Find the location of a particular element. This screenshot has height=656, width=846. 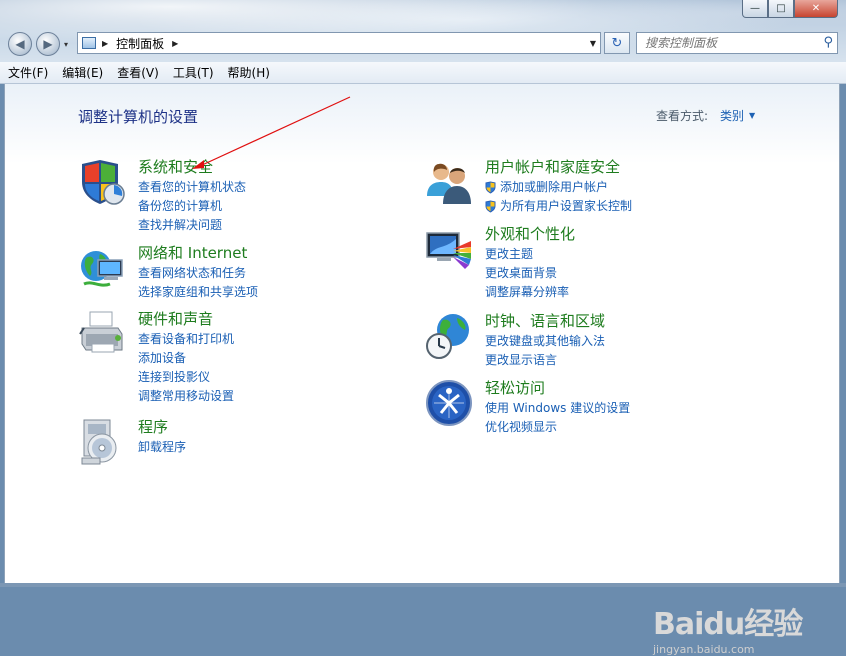

programs-disc-icon is located at coordinates (99, 442).